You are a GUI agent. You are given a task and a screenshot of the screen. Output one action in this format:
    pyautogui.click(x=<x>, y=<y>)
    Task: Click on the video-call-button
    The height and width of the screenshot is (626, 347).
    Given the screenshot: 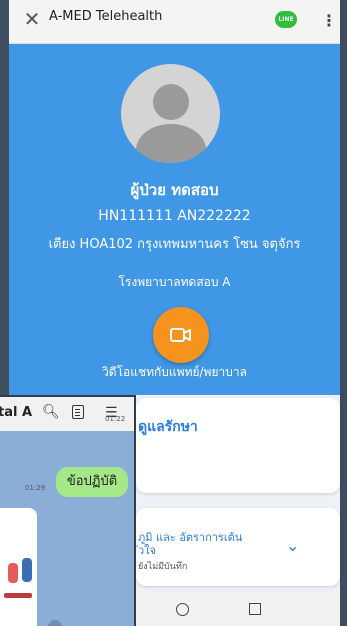 What is the action you would take?
    pyautogui.click(x=181, y=335)
    